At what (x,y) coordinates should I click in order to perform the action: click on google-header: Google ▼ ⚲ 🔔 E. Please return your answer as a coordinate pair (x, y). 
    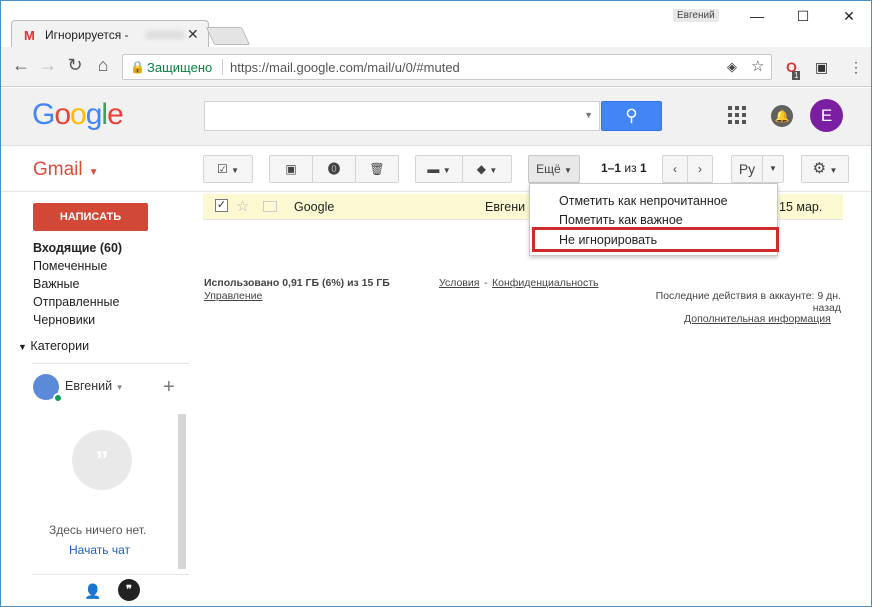
    Looking at the image, I should click on (436, 117).